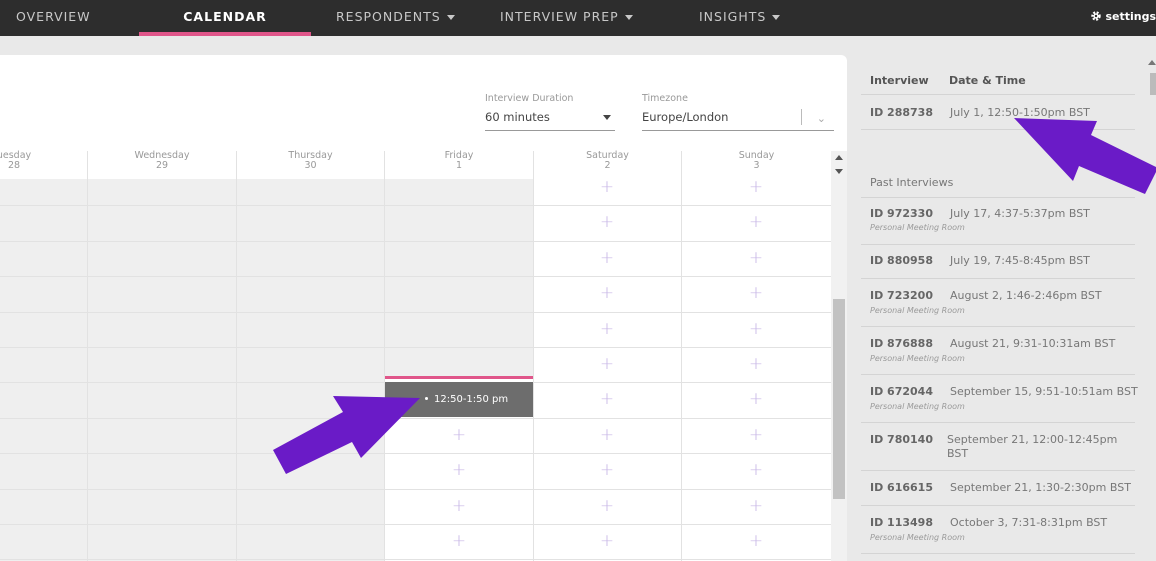 Image resolution: width=1156 pixels, height=561 pixels. I want to click on day-date: 2, so click(607, 165).